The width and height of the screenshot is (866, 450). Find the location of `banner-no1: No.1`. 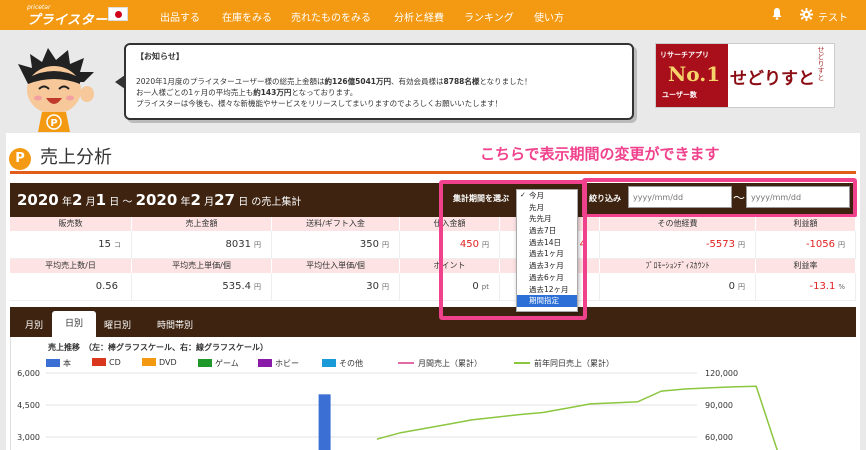

banner-no1: No.1 is located at coordinates (694, 74).